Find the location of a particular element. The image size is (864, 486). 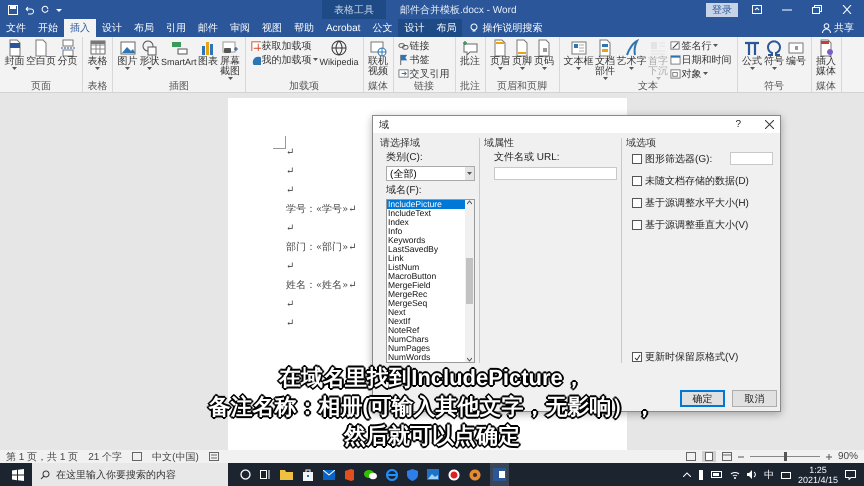

ribbon-button: 文本框 is located at coordinates (579, 54).